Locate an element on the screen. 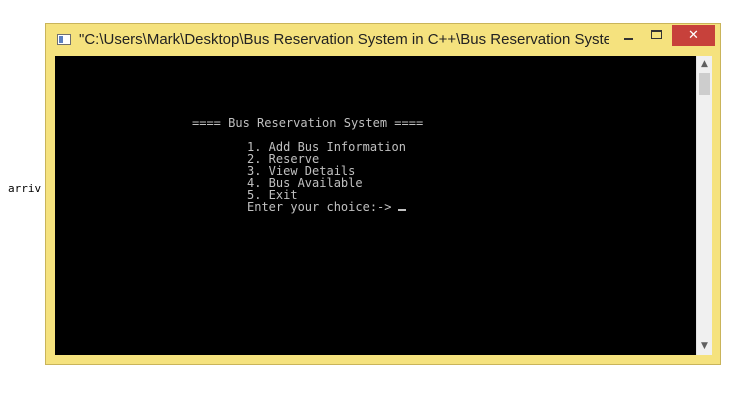 This screenshot has height=413, width=754. choice-prompt: Enter your choice:-> is located at coordinates (319, 207).